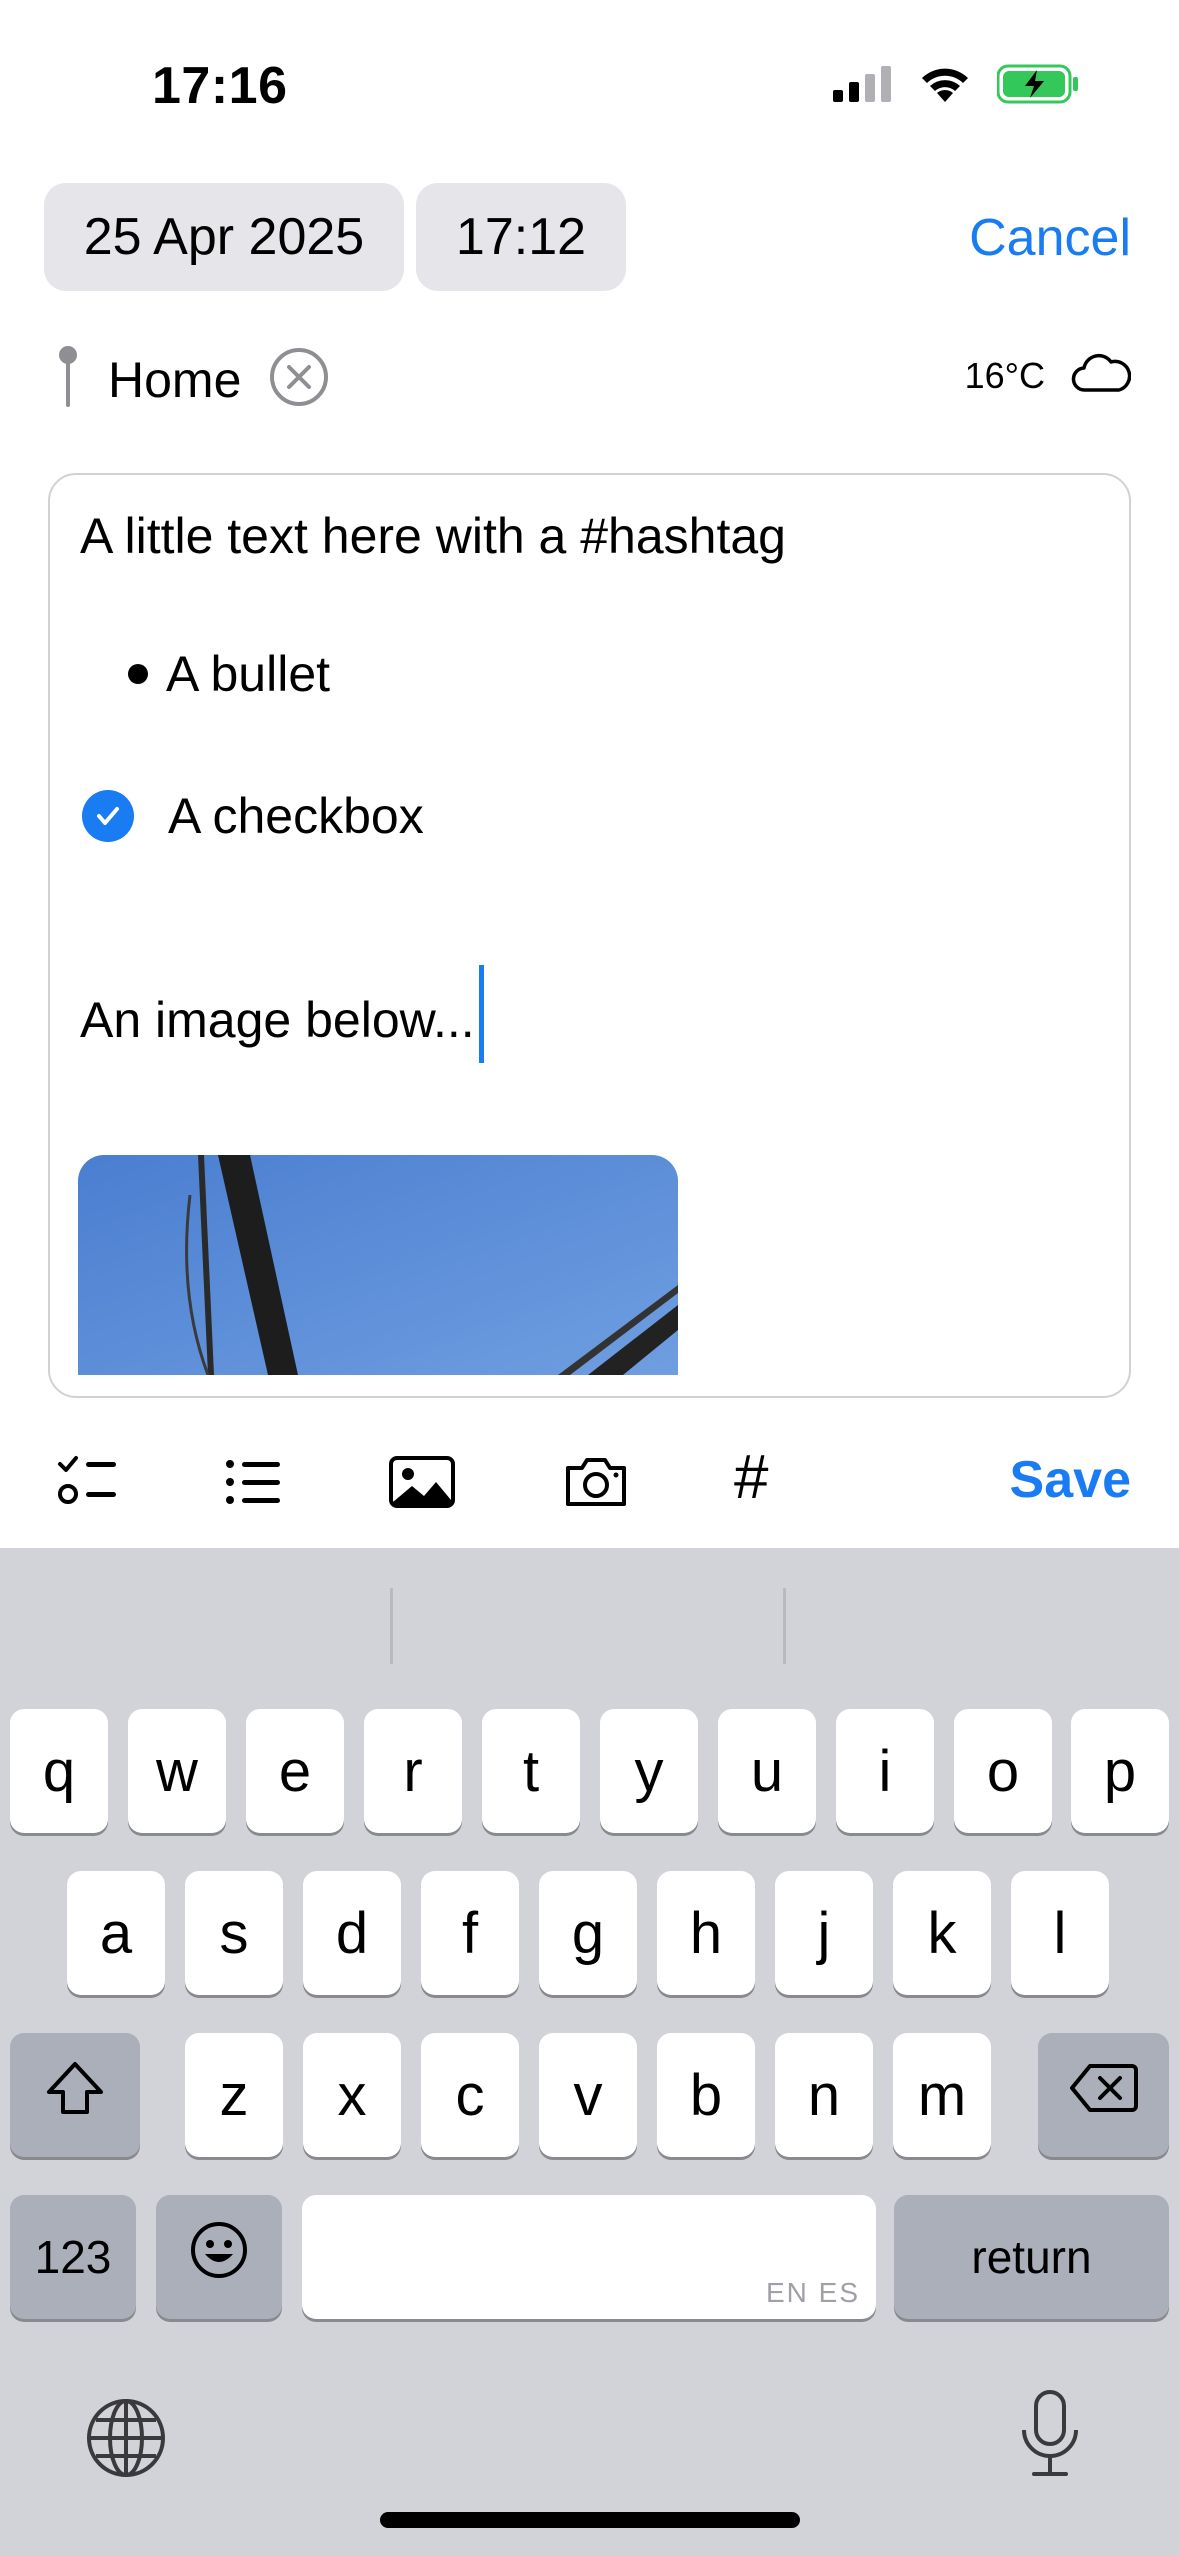 Image resolution: width=1179 pixels, height=2556 pixels. Describe the element at coordinates (299, 379) in the screenshot. I see `clear-location-icon` at that location.